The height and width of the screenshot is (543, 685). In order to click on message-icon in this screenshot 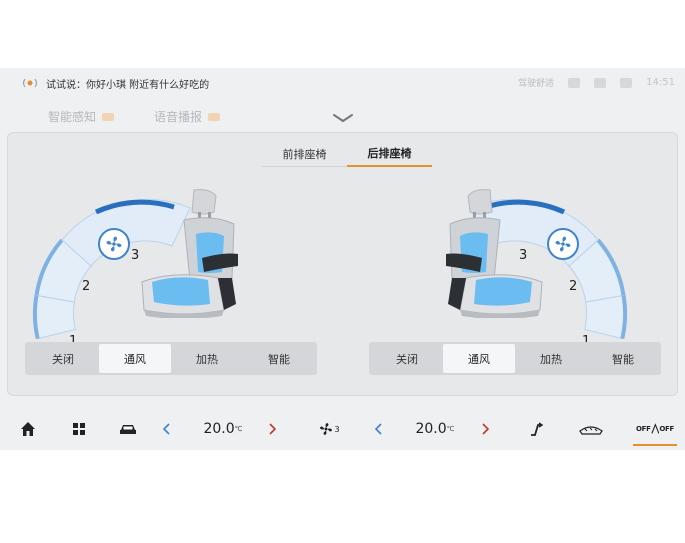, I will do `click(574, 82)`.